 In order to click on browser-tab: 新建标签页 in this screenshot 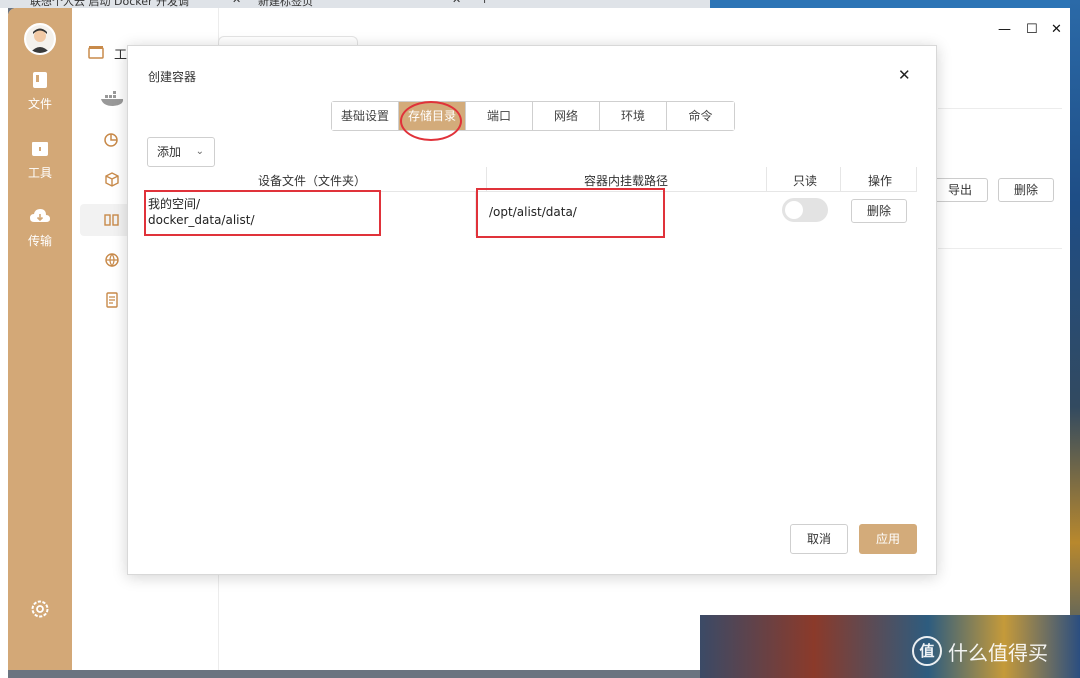, I will do `click(285, 4)`.